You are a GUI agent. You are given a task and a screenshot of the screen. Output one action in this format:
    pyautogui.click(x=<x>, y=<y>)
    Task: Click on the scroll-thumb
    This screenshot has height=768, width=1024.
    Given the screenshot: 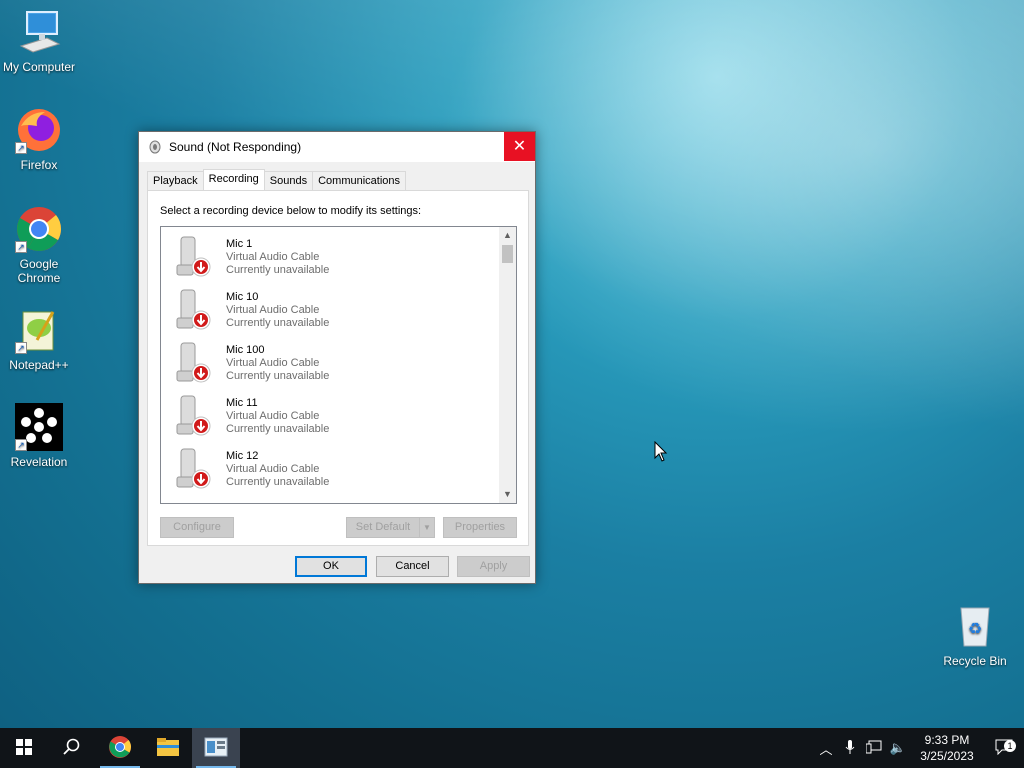 What is the action you would take?
    pyautogui.click(x=507, y=254)
    